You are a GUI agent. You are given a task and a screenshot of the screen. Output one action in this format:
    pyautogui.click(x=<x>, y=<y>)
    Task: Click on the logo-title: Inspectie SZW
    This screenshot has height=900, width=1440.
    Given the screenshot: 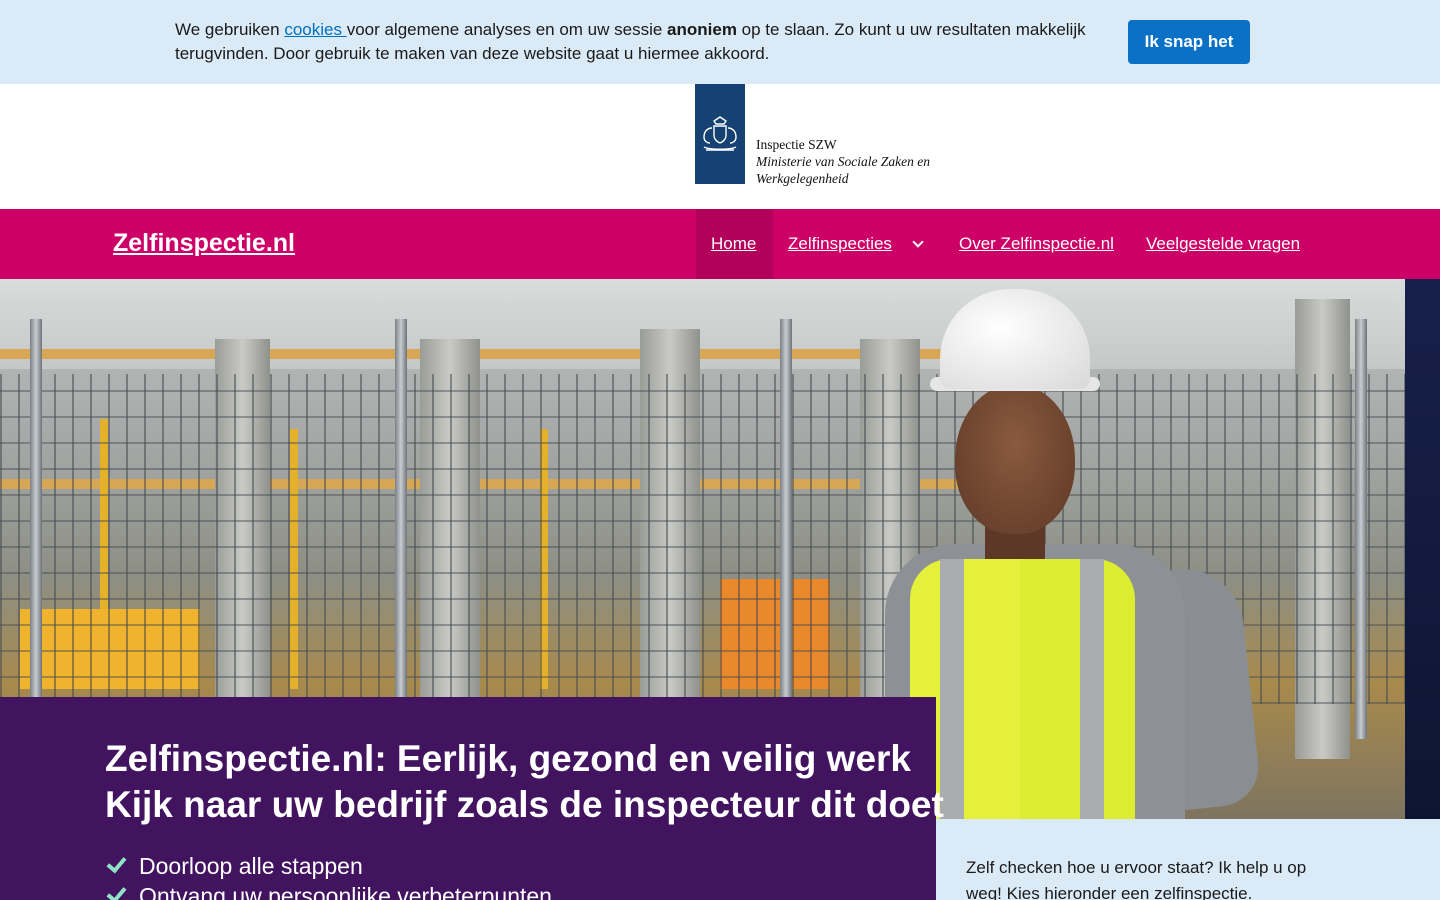 What is the action you would take?
    pyautogui.click(x=796, y=144)
    